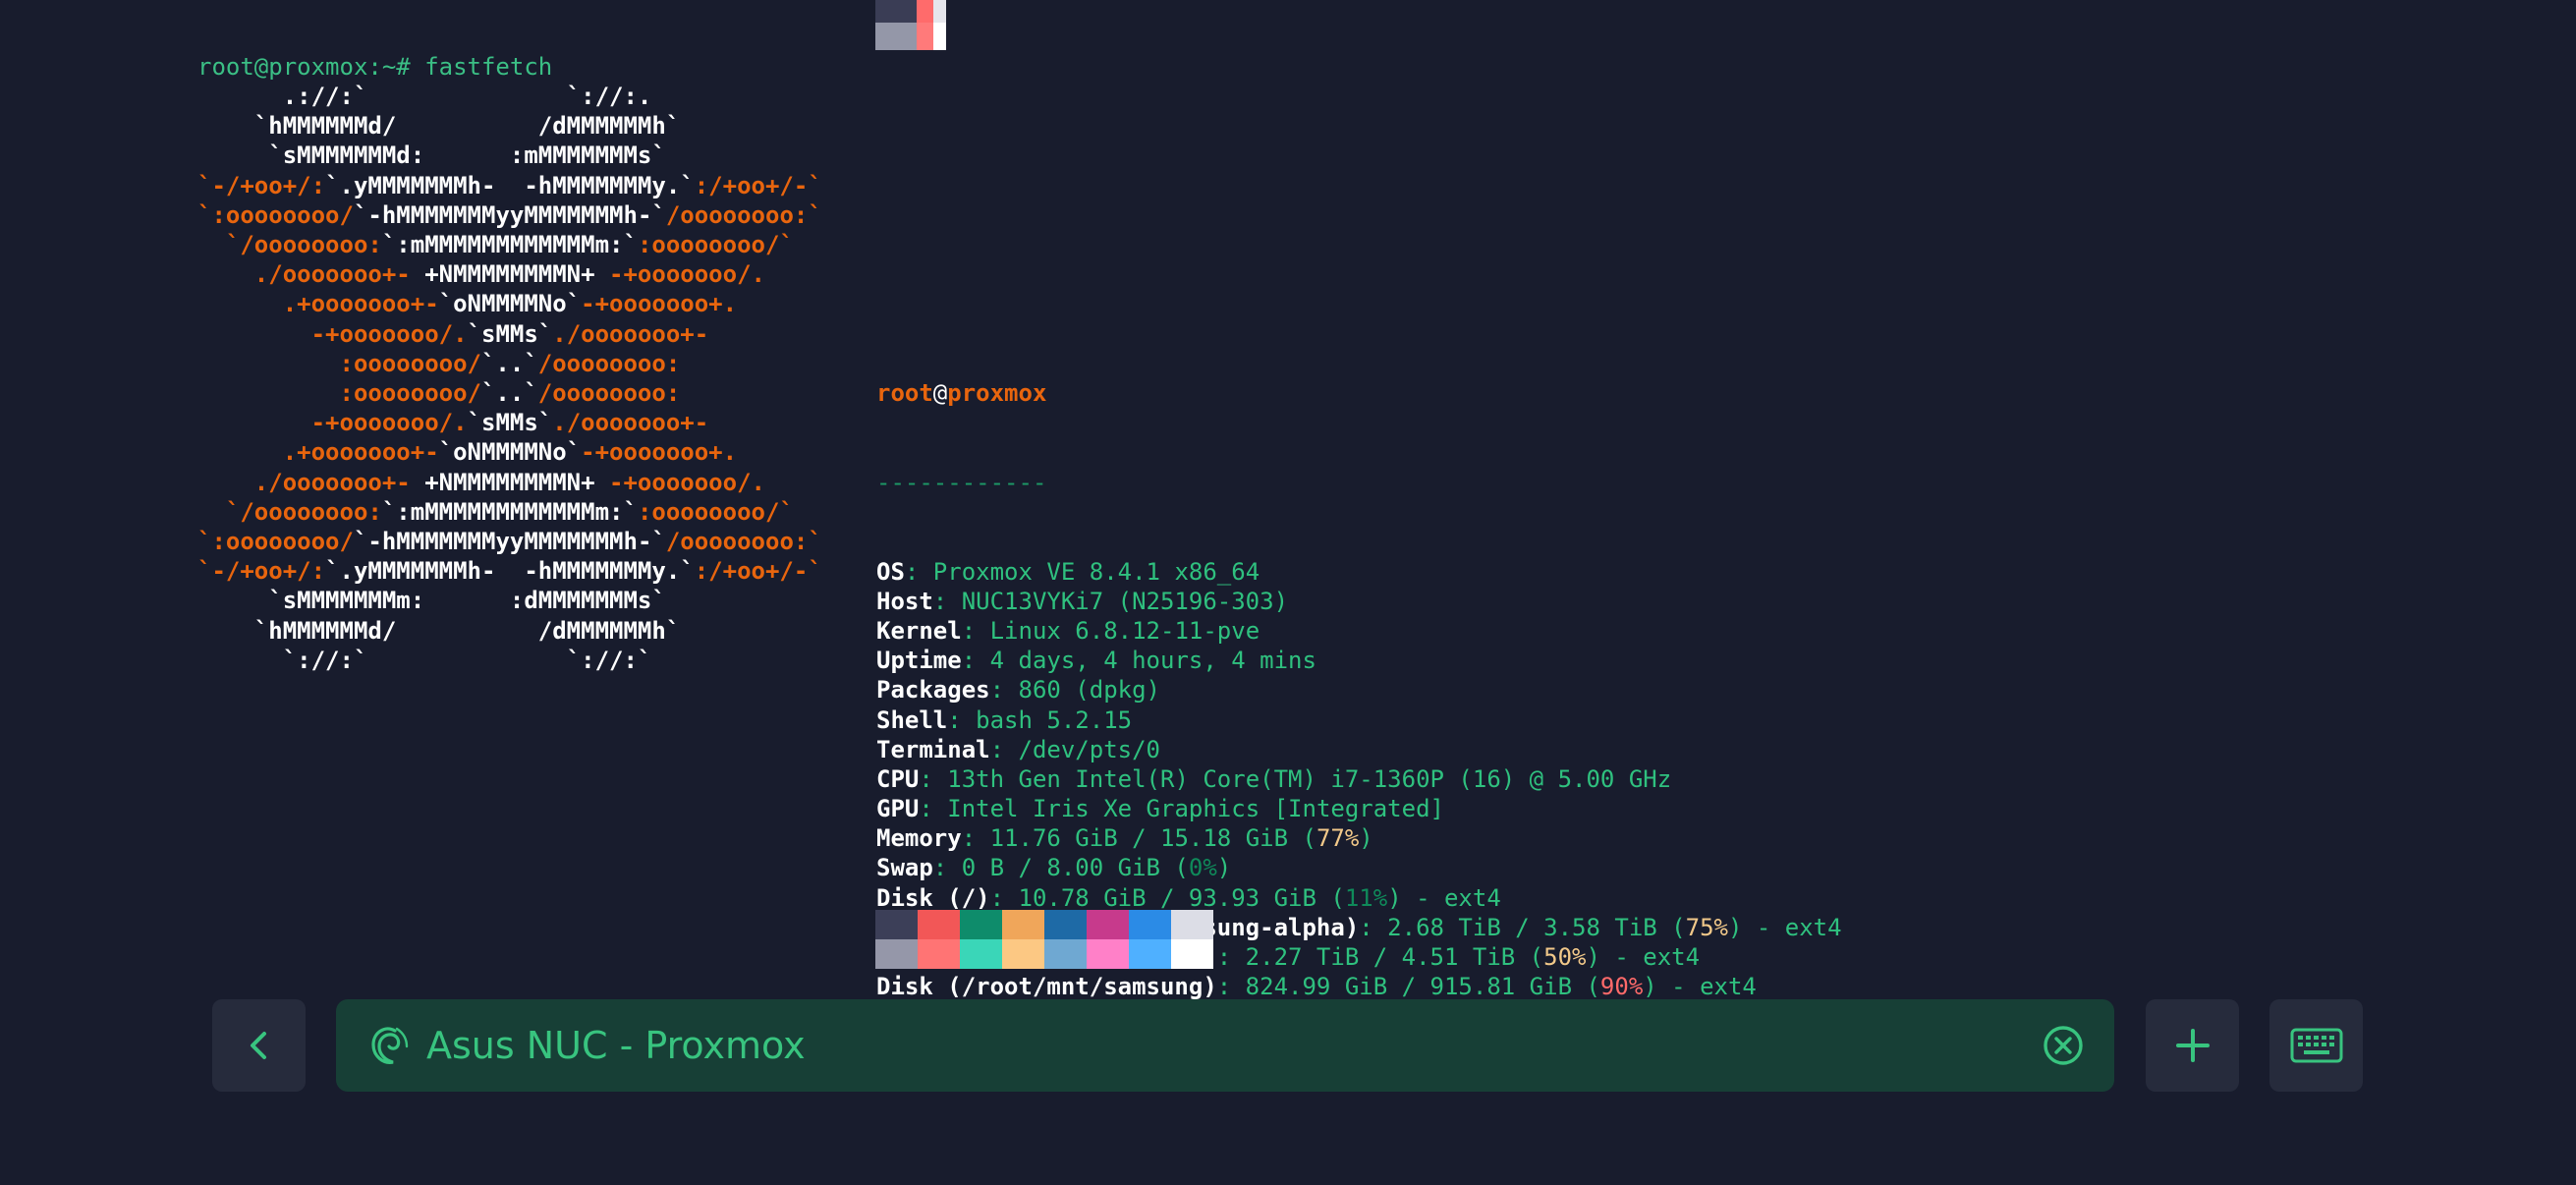 The image size is (2576, 1185). Describe the element at coordinates (1366, 898) in the screenshot. I see `info-value: 11%` at that location.